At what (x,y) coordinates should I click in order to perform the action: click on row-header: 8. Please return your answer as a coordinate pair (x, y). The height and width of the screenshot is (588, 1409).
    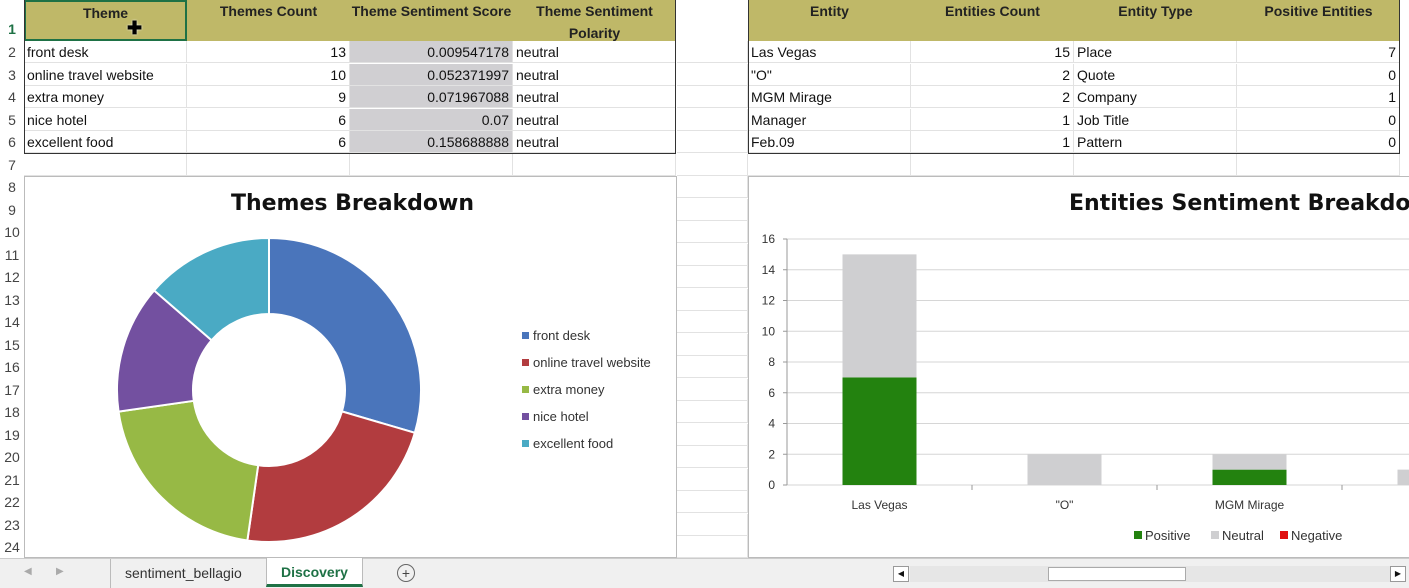
    Looking at the image, I should click on (12, 187).